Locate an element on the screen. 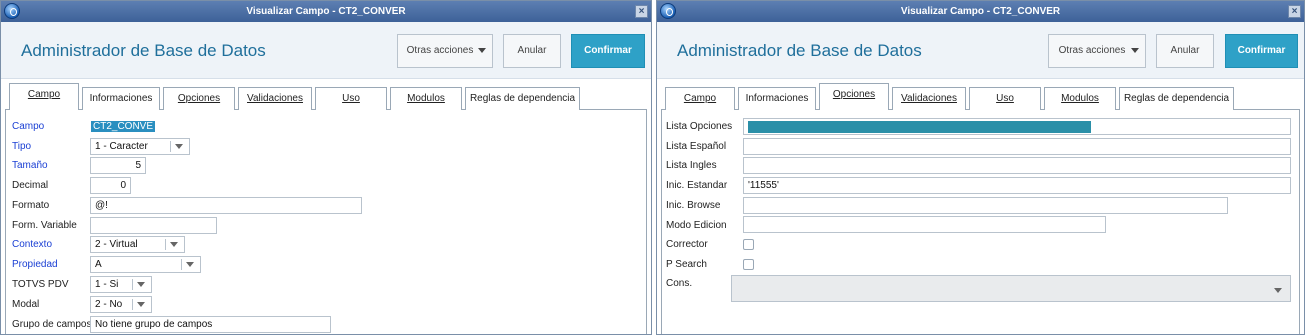 This screenshot has height=335, width=1305. totvs-pdv-label: TOTVS PDV is located at coordinates (40, 284).